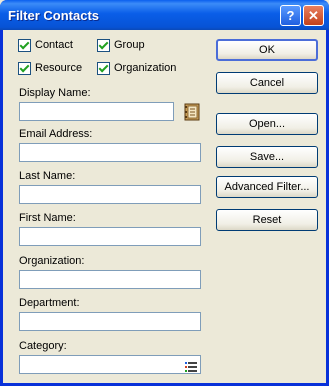  What do you see at coordinates (192, 112) in the screenshot?
I see `address-book-icon` at bounding box center [192, 112].